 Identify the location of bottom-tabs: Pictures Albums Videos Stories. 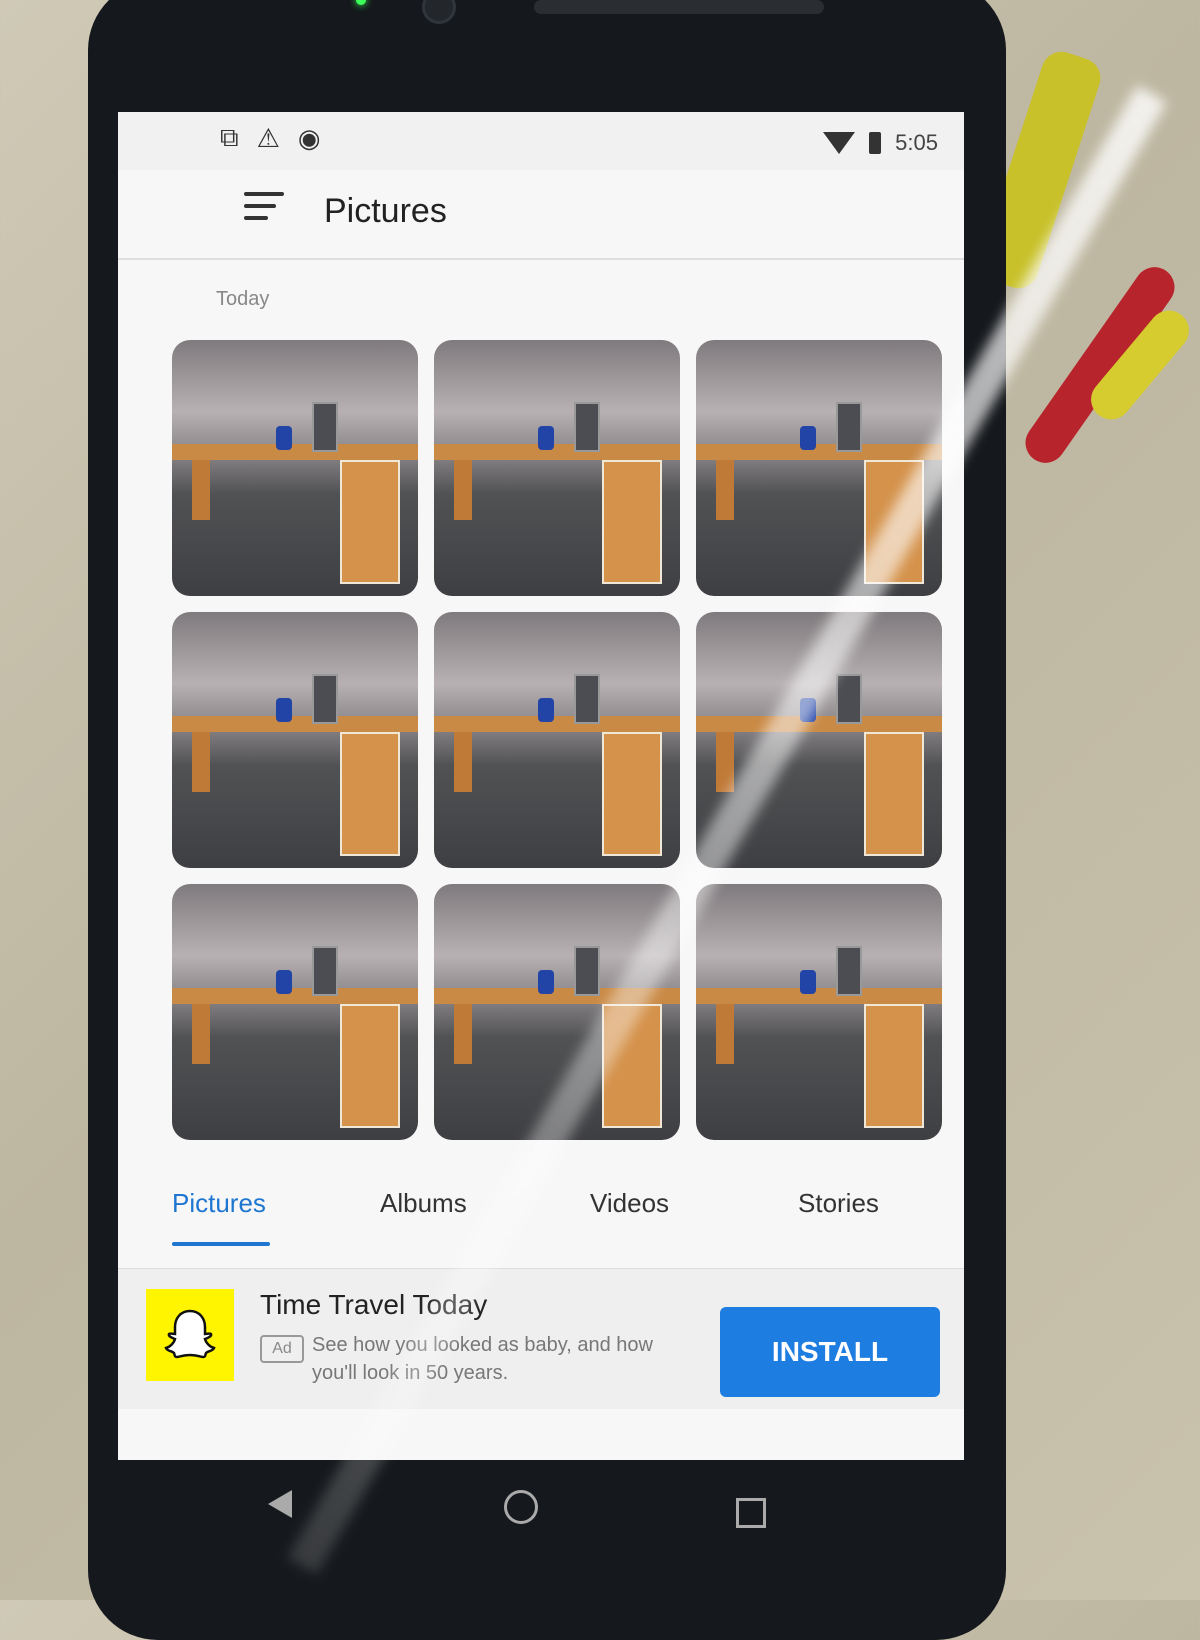
(541, 1211).